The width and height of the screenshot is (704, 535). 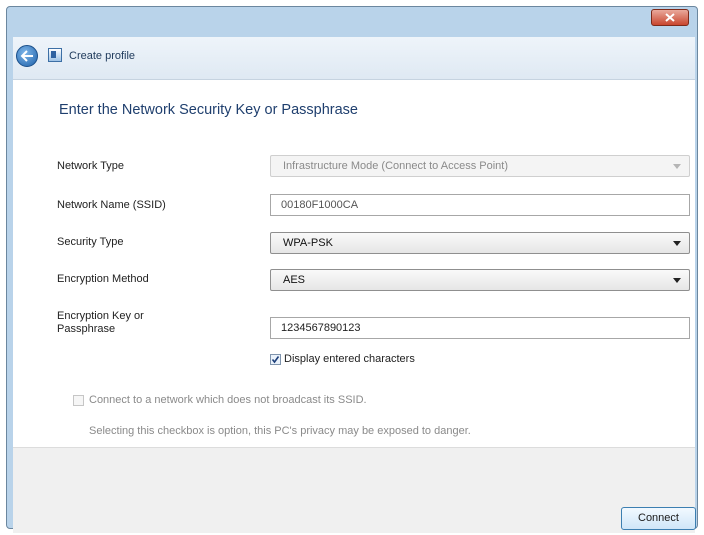 What do you see at coordinates (90, 242) in the screenshot?
I see `security-type-label: Security Type` at bounding box center [90, 242].